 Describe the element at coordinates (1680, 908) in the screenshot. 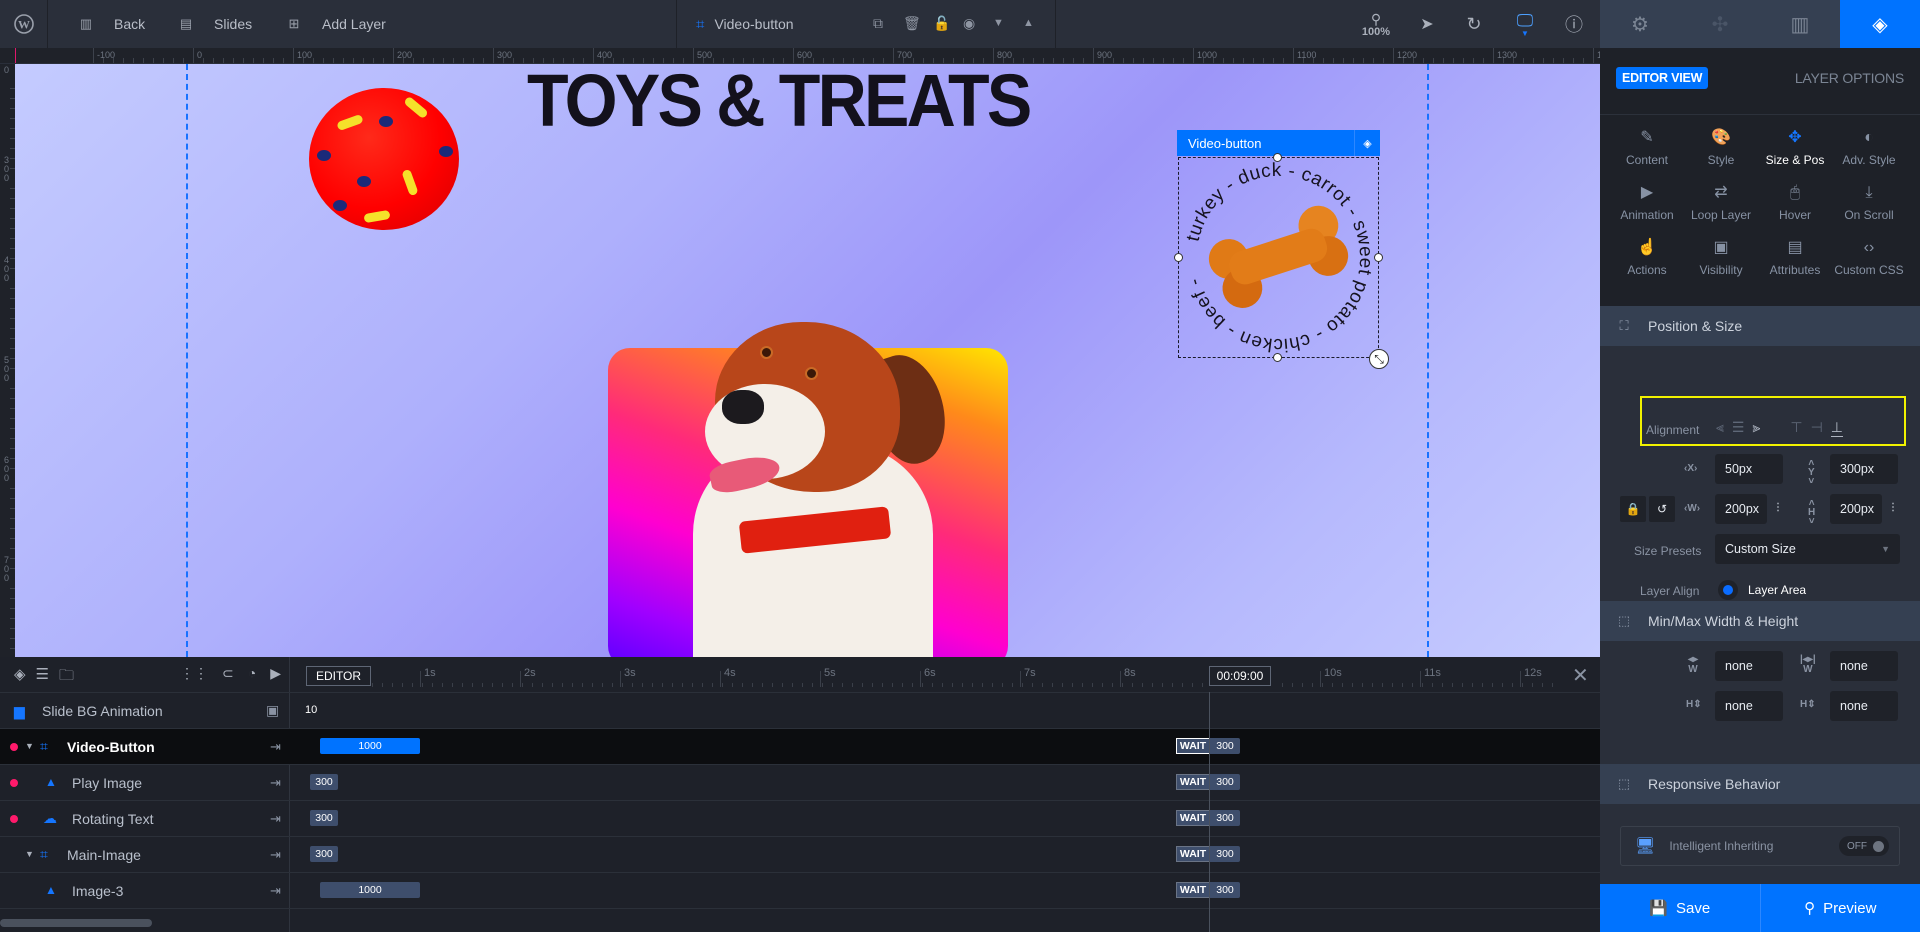

I see `save-button: 💾 Save` at that location.